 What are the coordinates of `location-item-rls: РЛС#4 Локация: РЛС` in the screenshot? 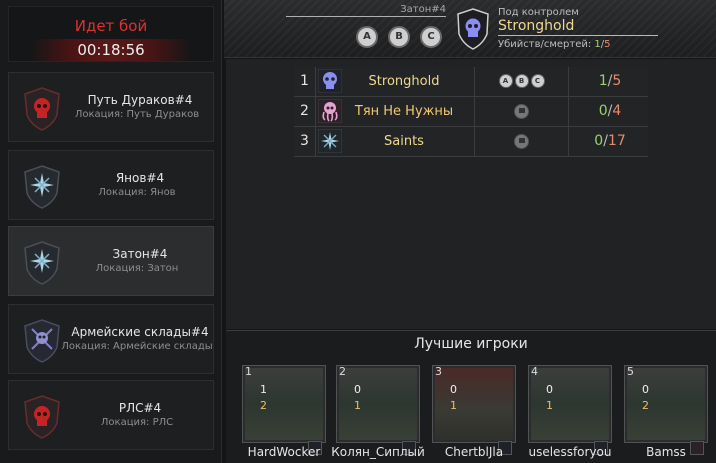 It's located at (111, 415).